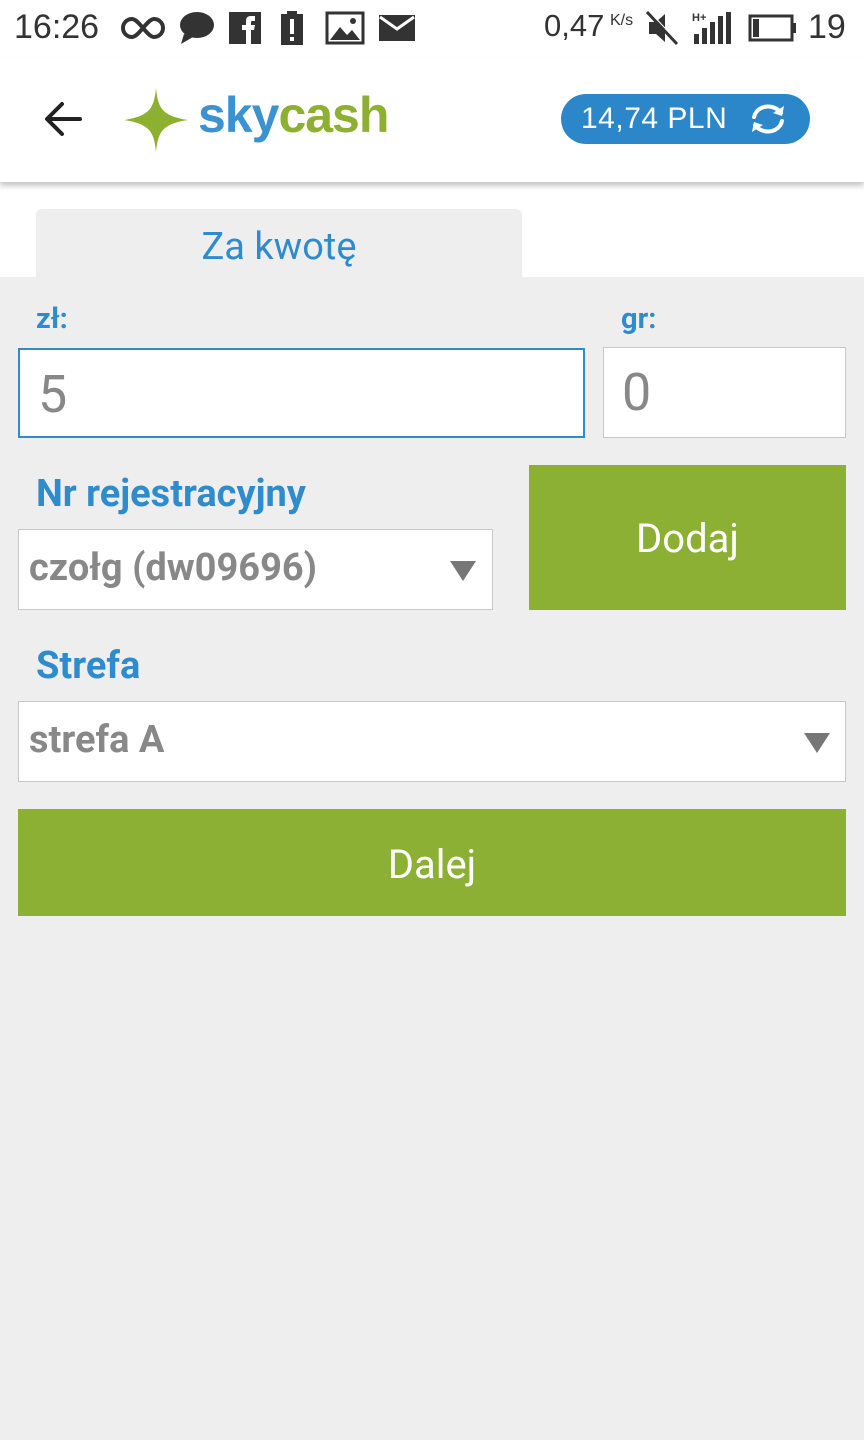 This screenshot has width=864, height=1440. Describe the element at coordinates (724, 392) in the screenshot. I see `gr-input: 0` at that location.